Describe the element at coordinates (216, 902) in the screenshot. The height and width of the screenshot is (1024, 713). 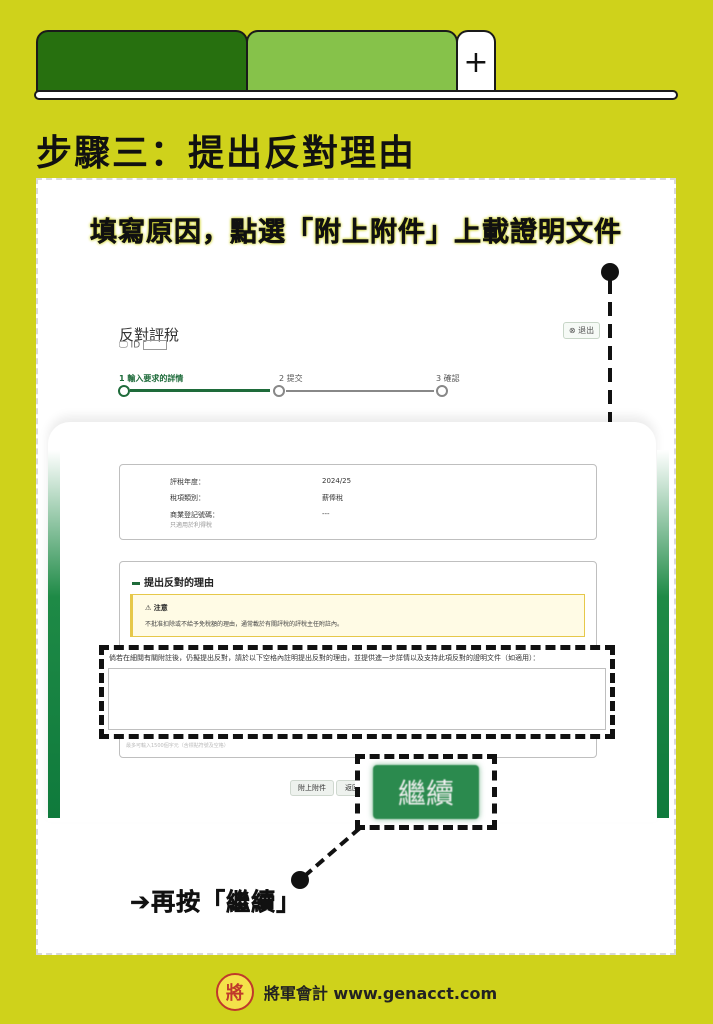
I see `press-continue-instruction: ➔再按「繼續」` at that location.